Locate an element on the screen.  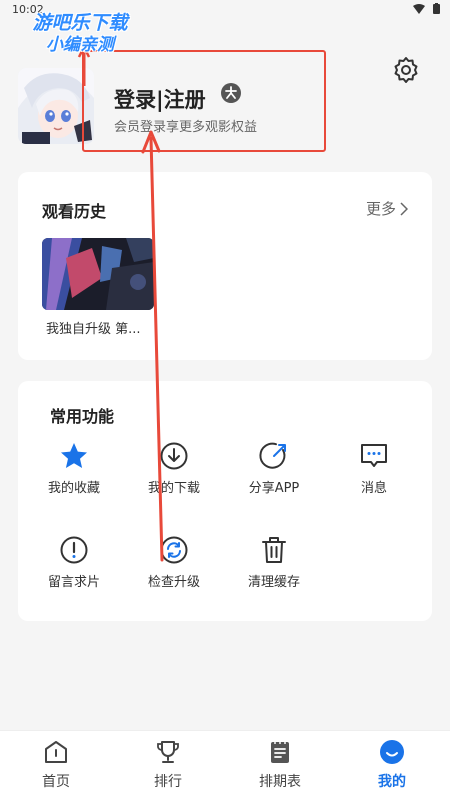
watermark: 游吧乐下载 小编亲测 is located at coordinates (80, 33).